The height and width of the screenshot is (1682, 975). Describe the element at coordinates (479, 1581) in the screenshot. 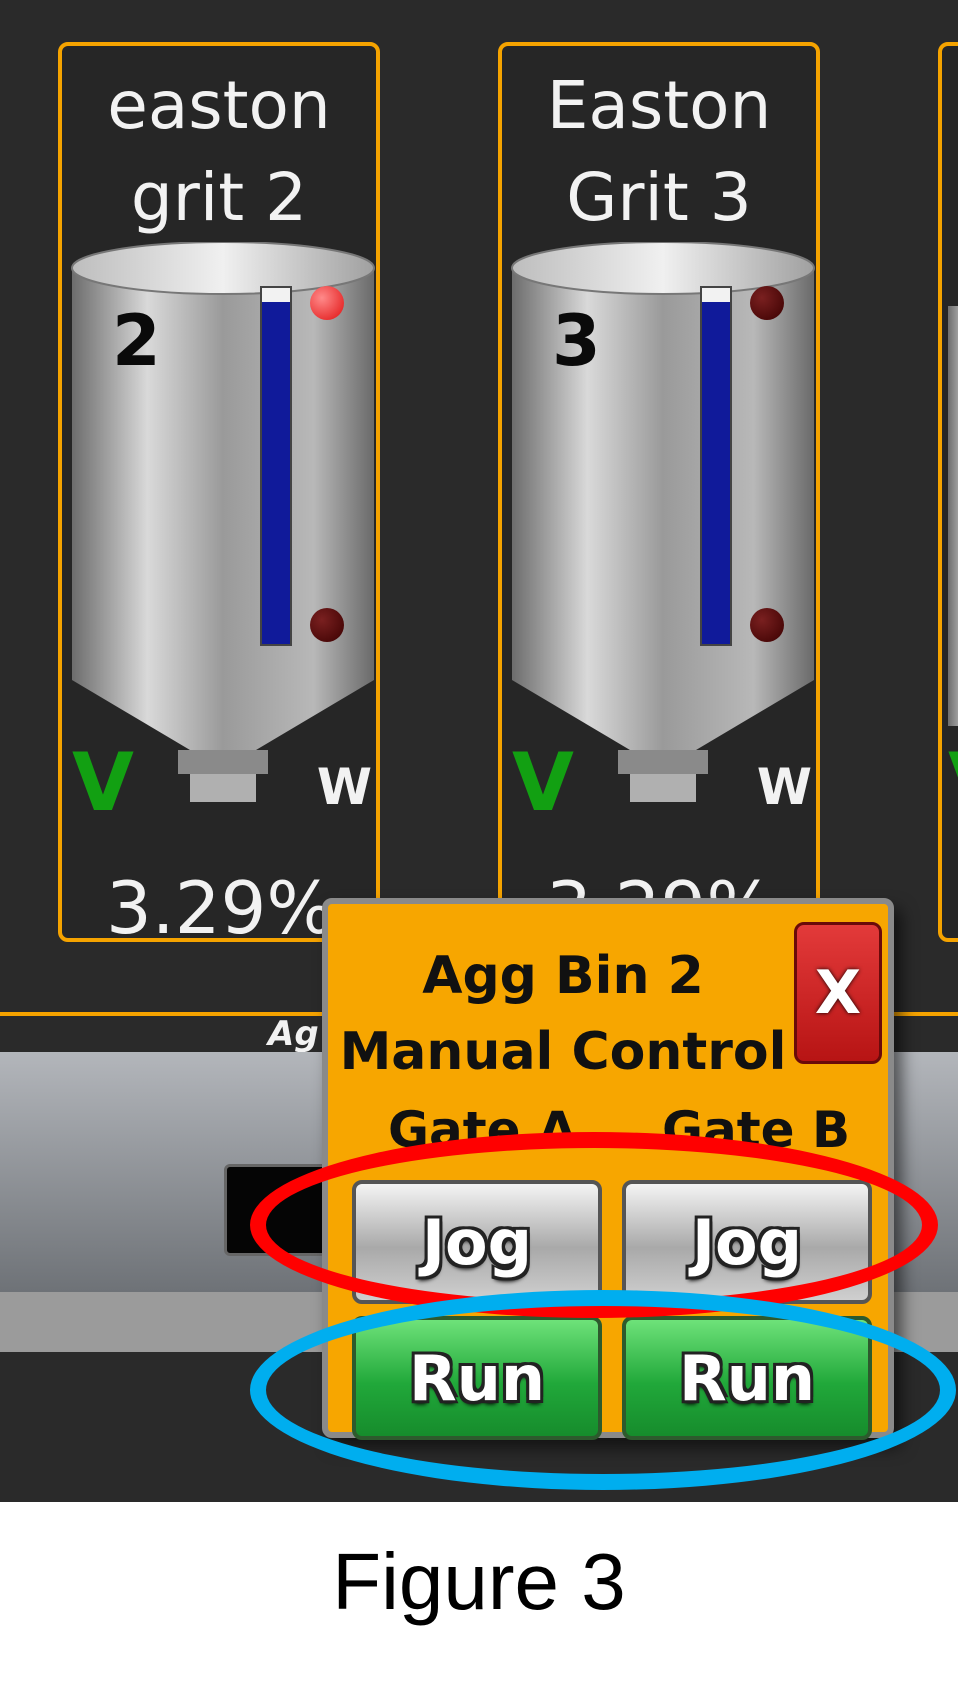

I see `figure-caption: Figure 3` at that location.